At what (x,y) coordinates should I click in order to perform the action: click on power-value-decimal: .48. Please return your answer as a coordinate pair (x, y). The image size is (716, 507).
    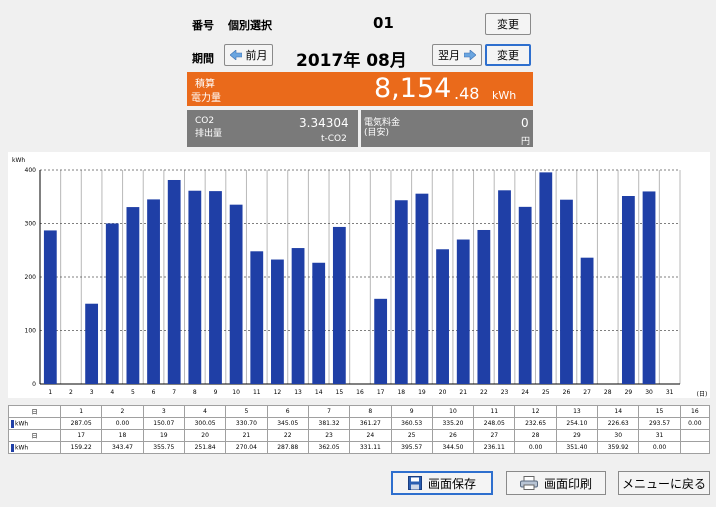
    Looking at the image, I should click on (467, 93).